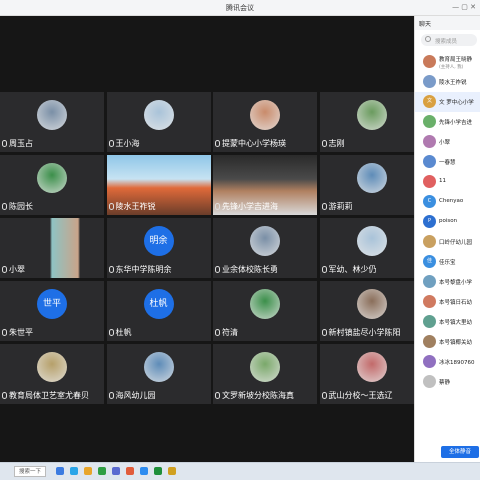  I want to click on participant-name: 杜帆, so click(120, 332).